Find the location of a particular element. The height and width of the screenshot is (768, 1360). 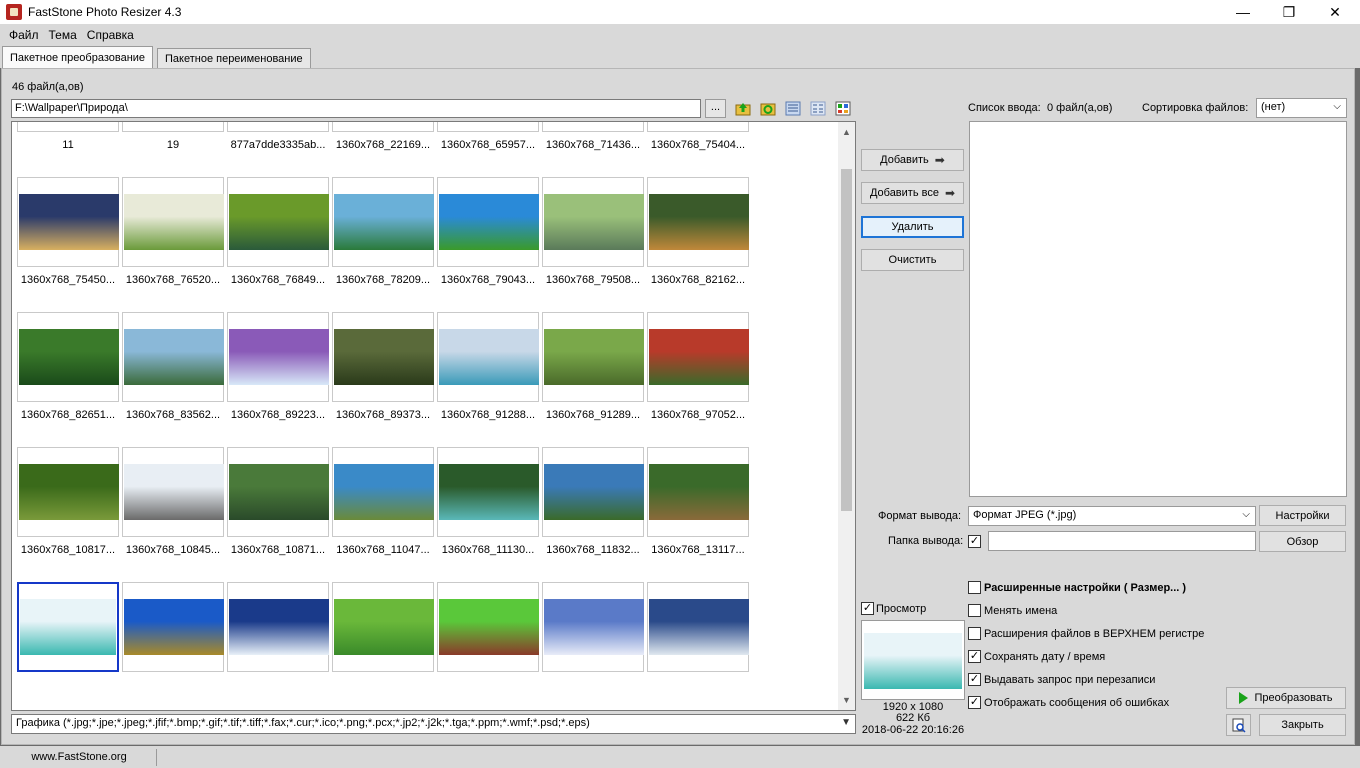

preview-label: Просмотр is located at coordinates (901, 609).